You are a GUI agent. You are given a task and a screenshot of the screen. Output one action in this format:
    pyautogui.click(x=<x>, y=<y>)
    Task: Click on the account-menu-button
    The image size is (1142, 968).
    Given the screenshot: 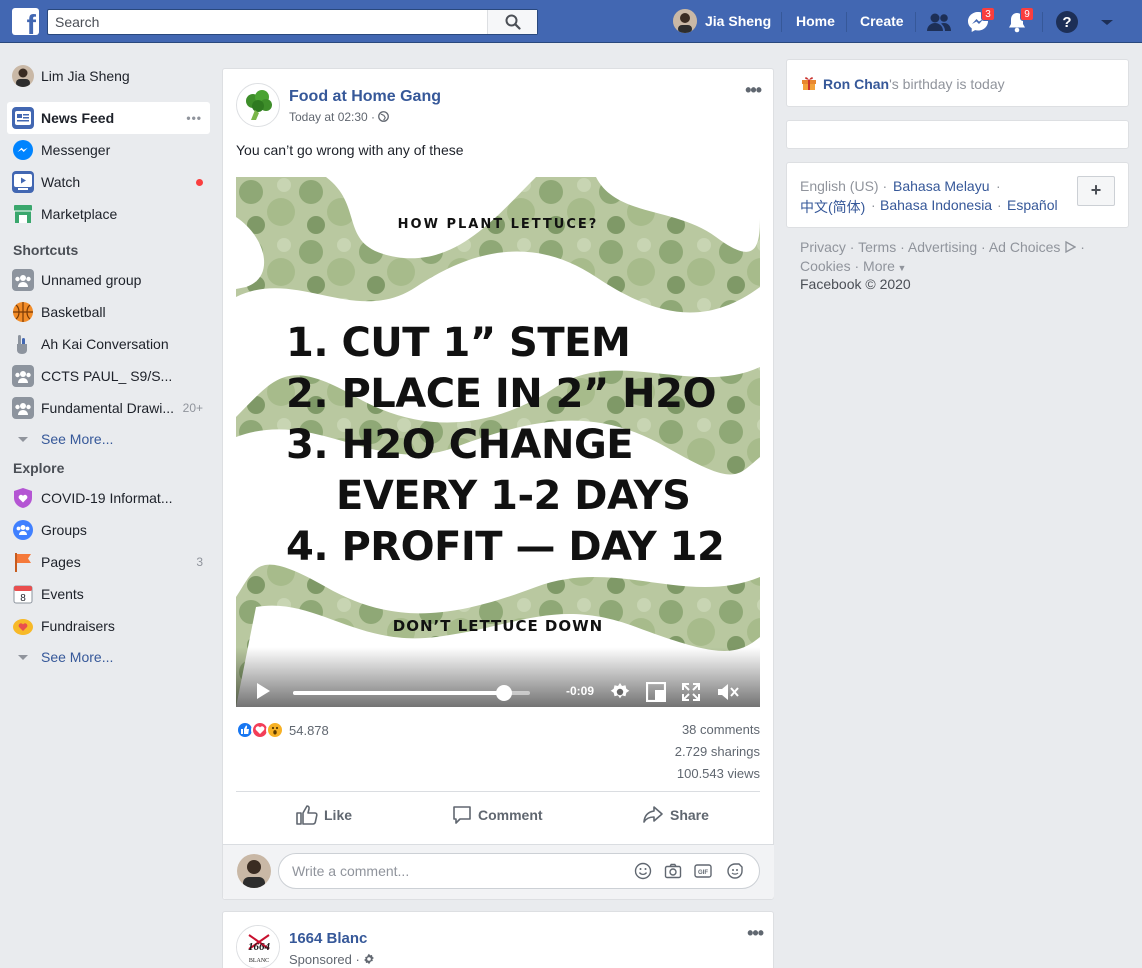 What is the action you would take?
    pyautogui.click(x=1108, y=22)
    